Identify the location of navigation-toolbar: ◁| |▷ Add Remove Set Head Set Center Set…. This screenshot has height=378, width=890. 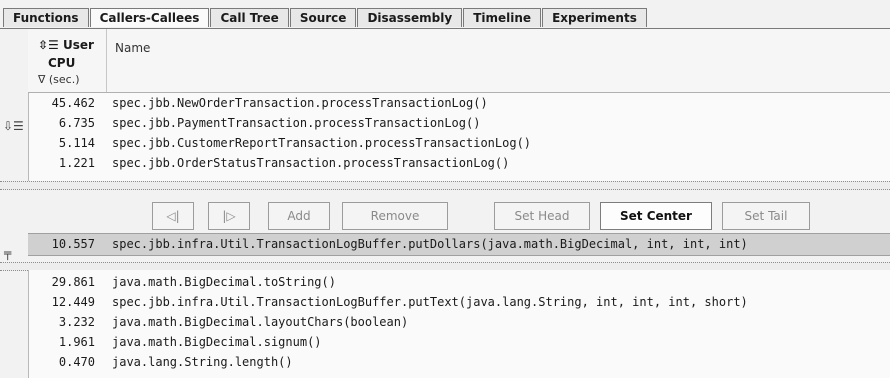
(459, 216).